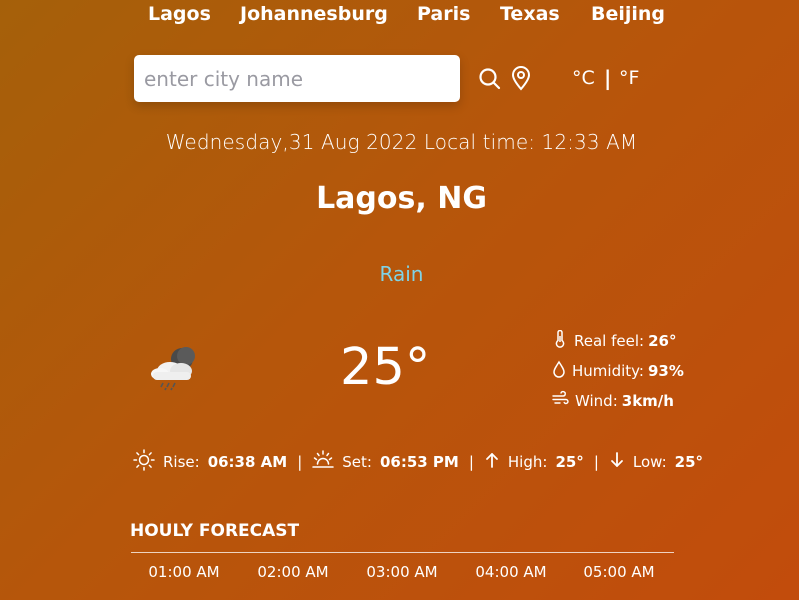  I want to click on wind-label: Wind:, so click(596, 401).